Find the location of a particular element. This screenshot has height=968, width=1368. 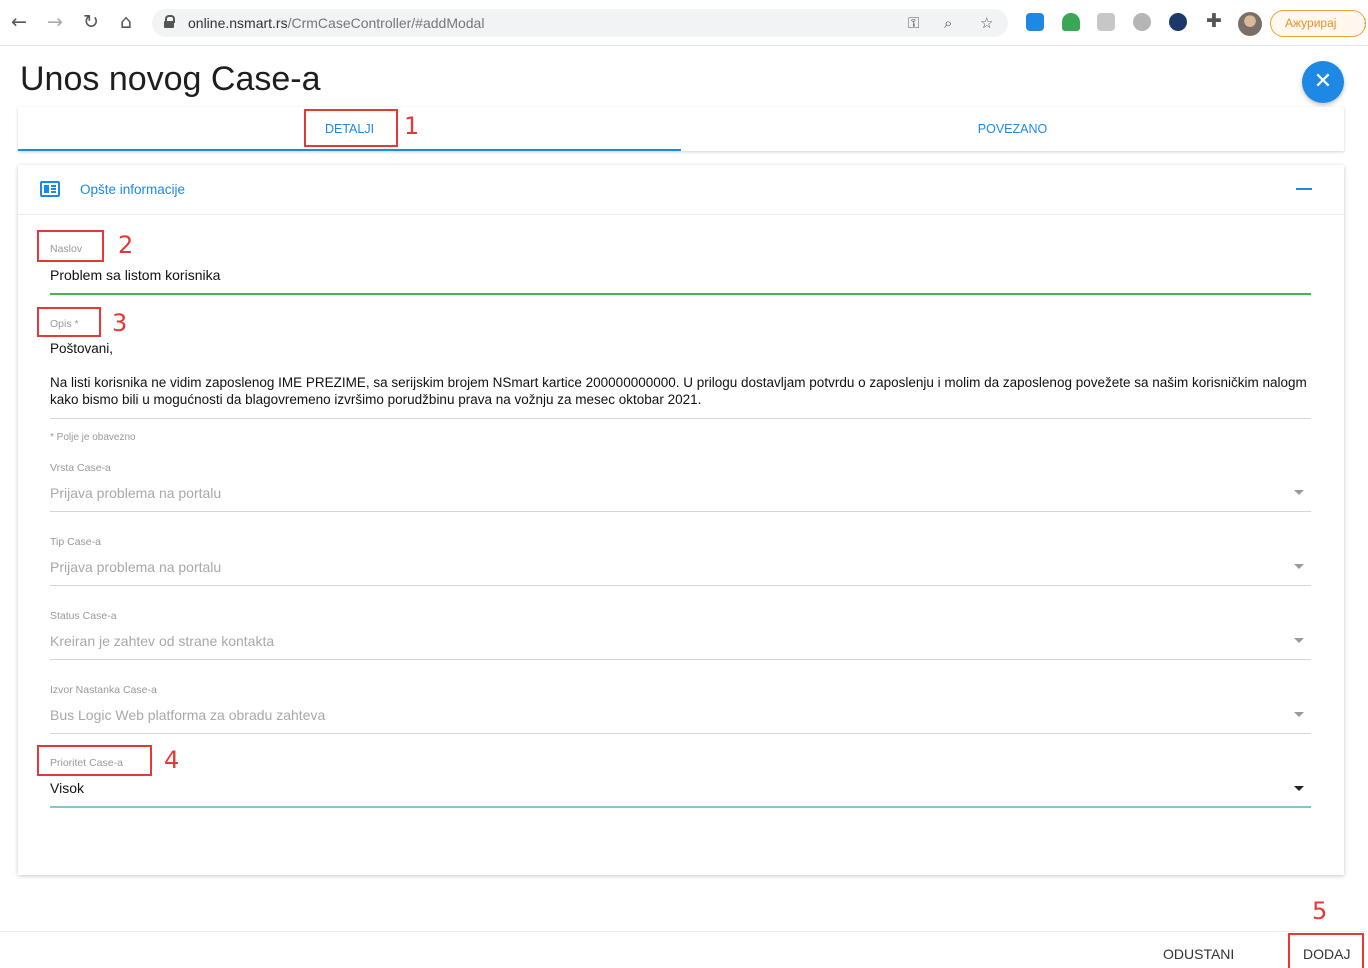

annotation-number-2: 2 is located at coordinates (126, 245).